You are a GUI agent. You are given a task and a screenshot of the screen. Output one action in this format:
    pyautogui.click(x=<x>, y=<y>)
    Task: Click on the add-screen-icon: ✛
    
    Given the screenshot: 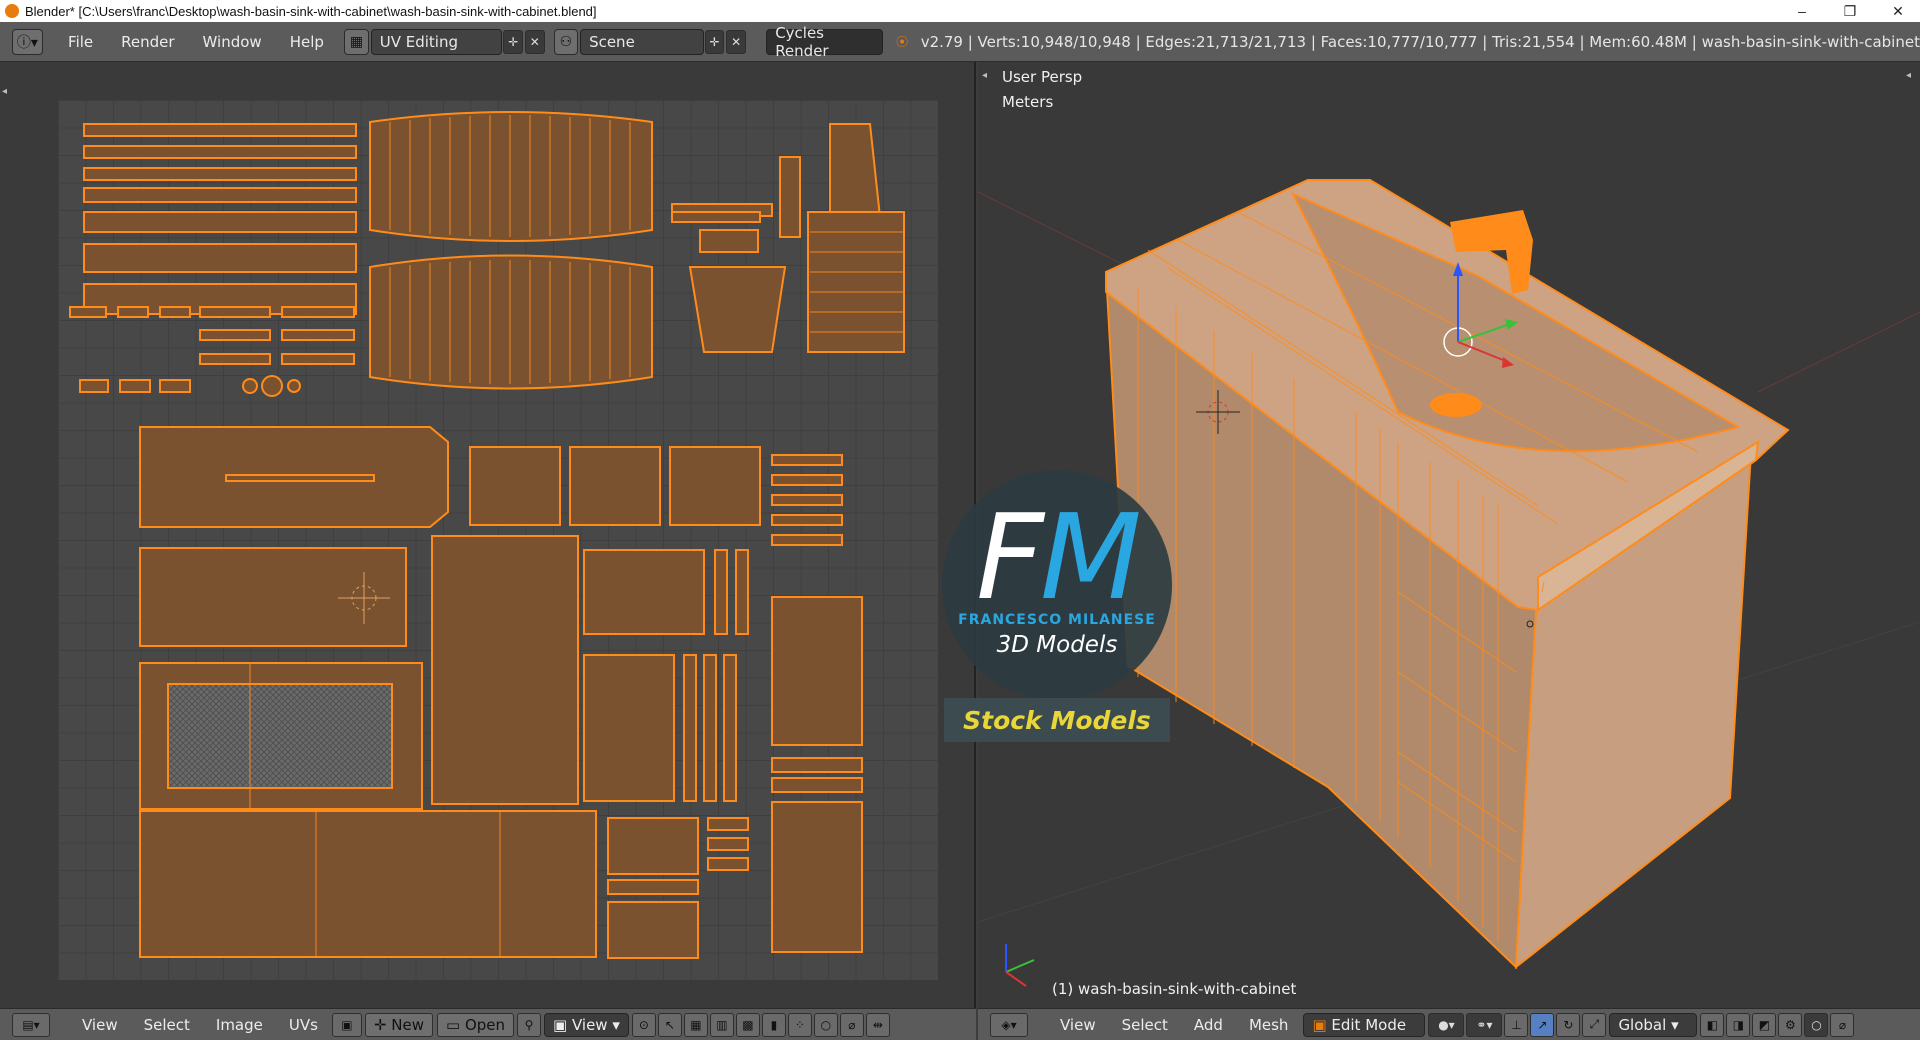 What is the action you would take?
    pyautogui.click(x=513, y=41)
    